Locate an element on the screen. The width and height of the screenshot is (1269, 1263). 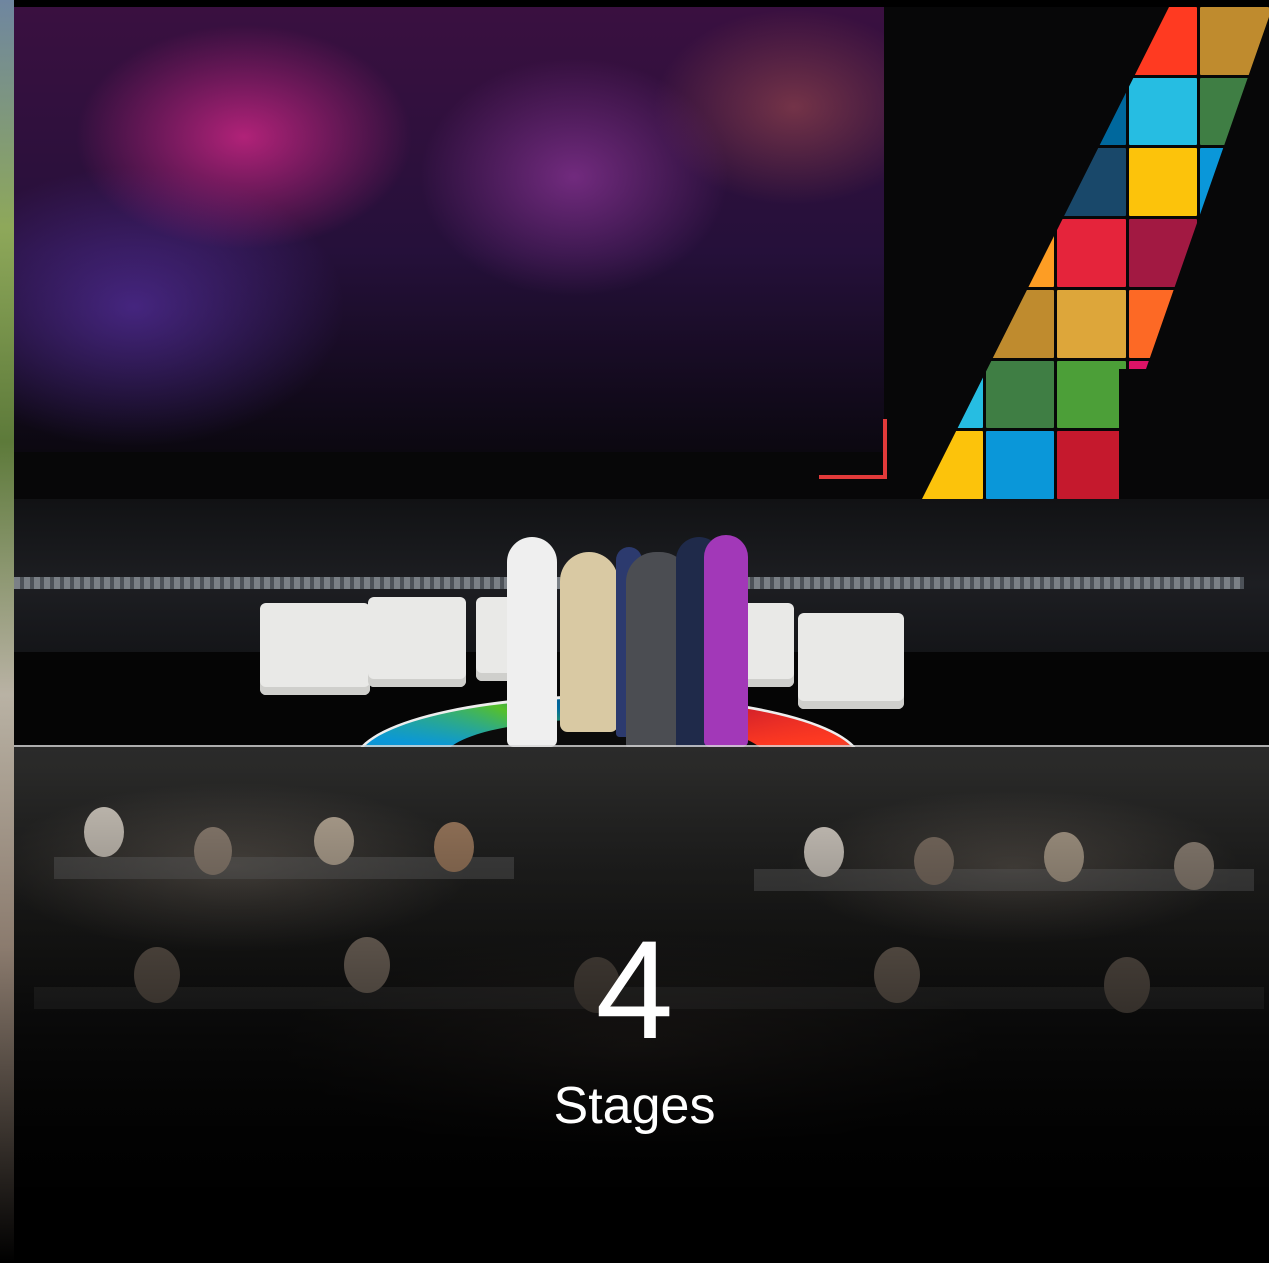
stat-number: 4 is located at coordinates (634, 989).